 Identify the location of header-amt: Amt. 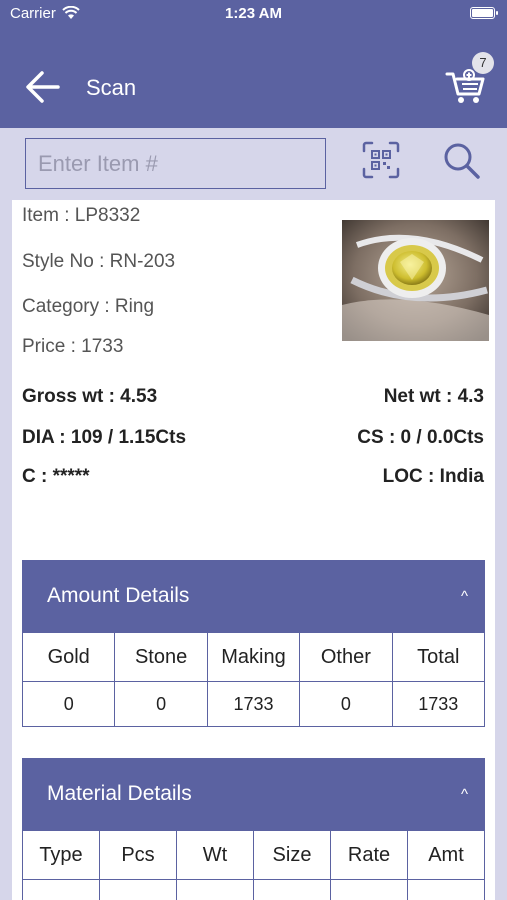
(446, 855).